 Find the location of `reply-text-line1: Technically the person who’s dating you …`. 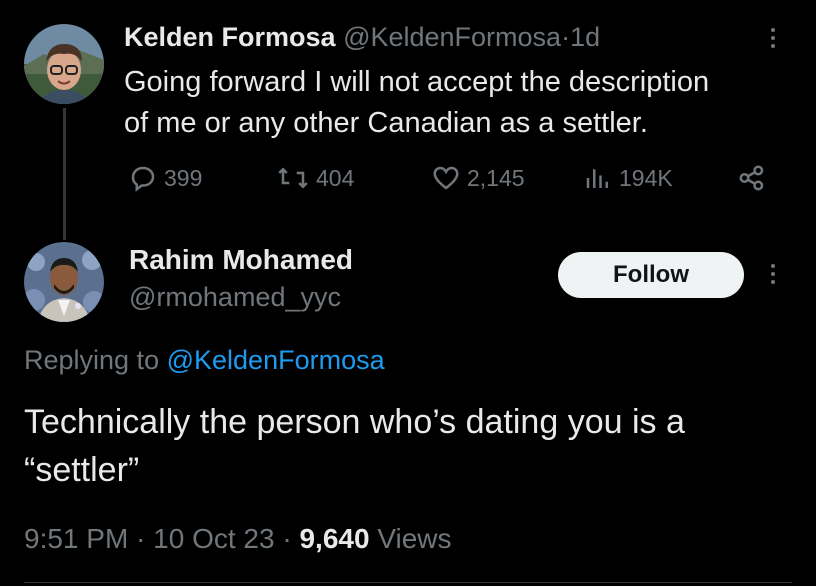

reply-text-line1: Technically the person who’s dating you … is located at coordinates (354, 422).